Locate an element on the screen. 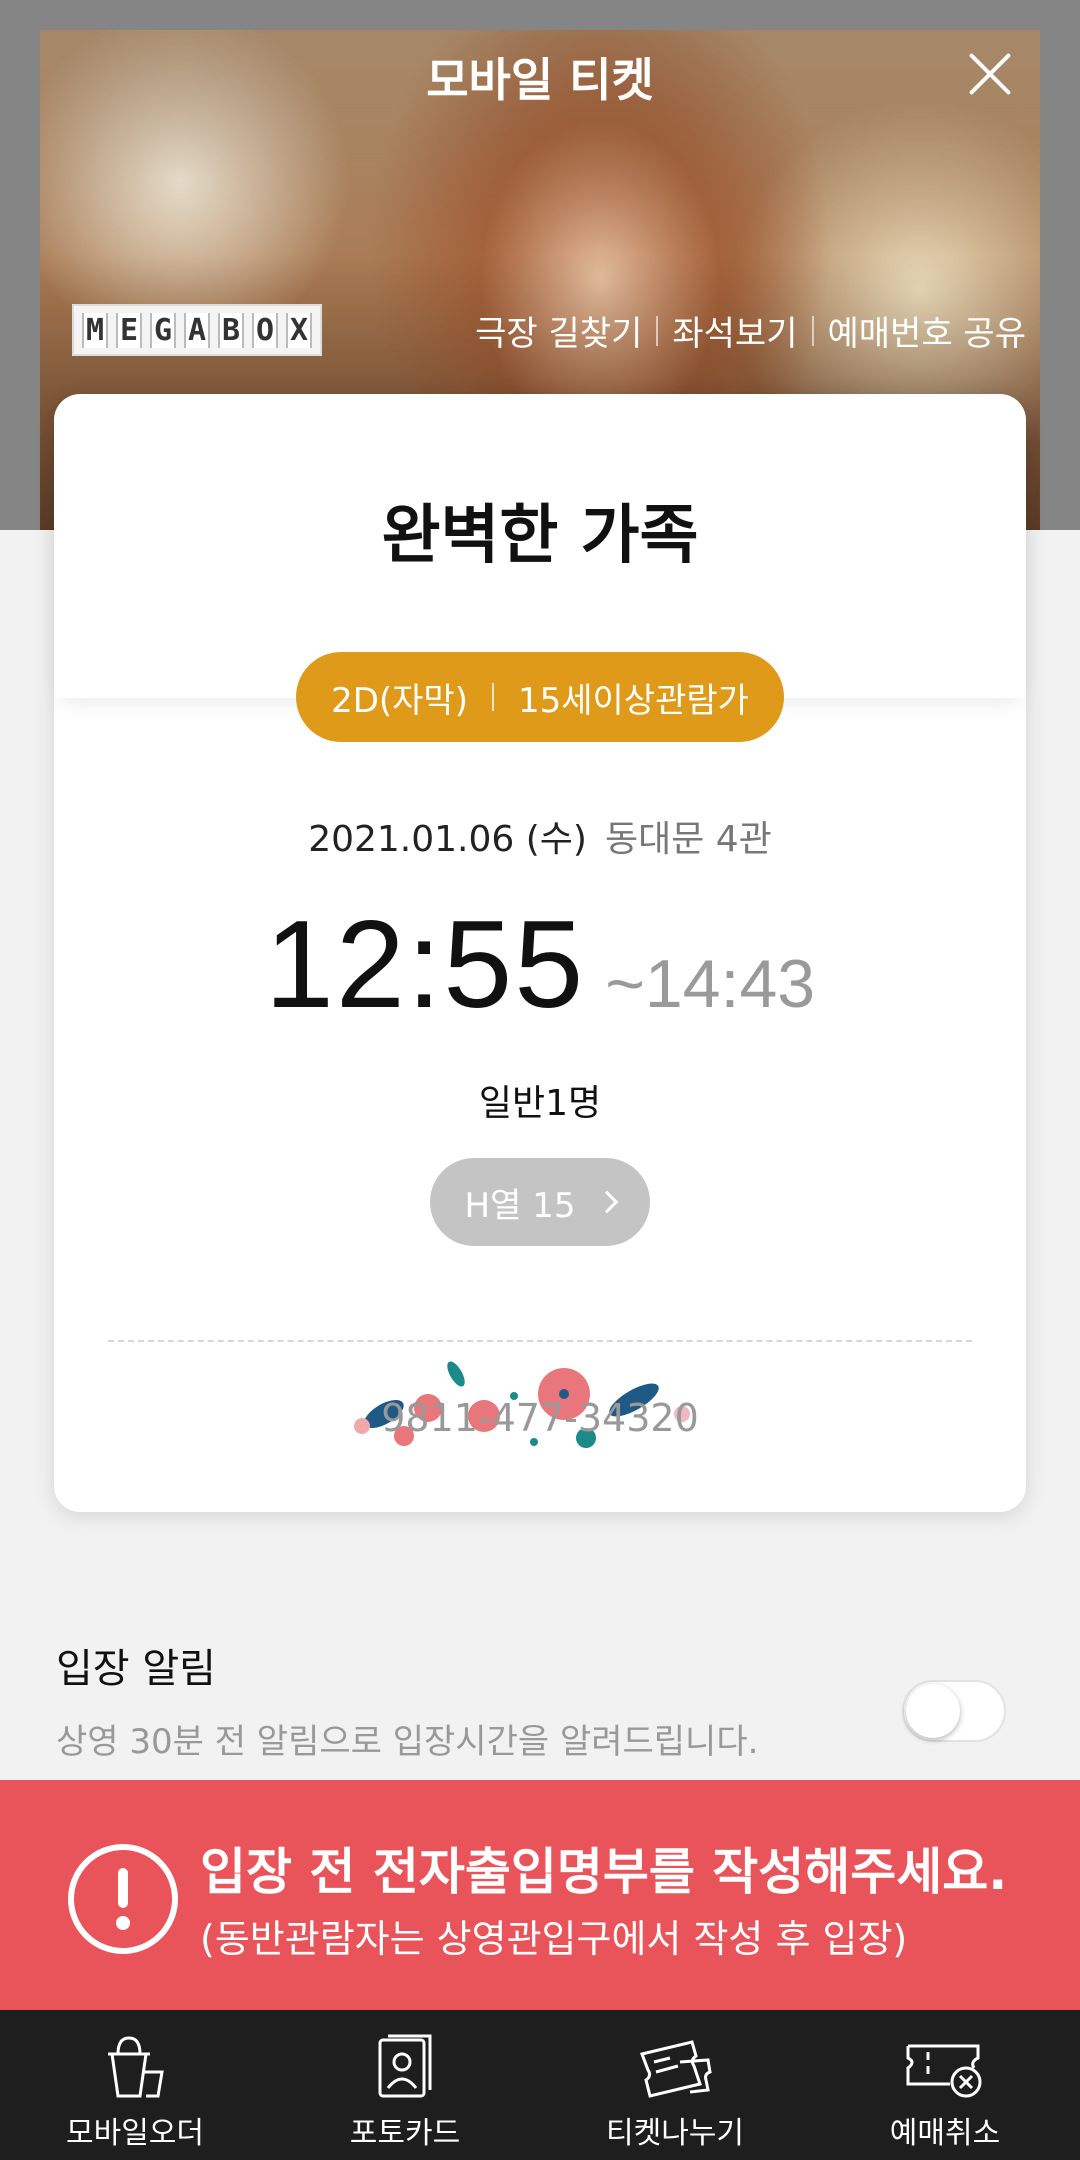 Image resolution: width=1080 pixels, height=2160 pixels. nav-mobile-order: 모바일오더 is located at coordinates (135, 2085).